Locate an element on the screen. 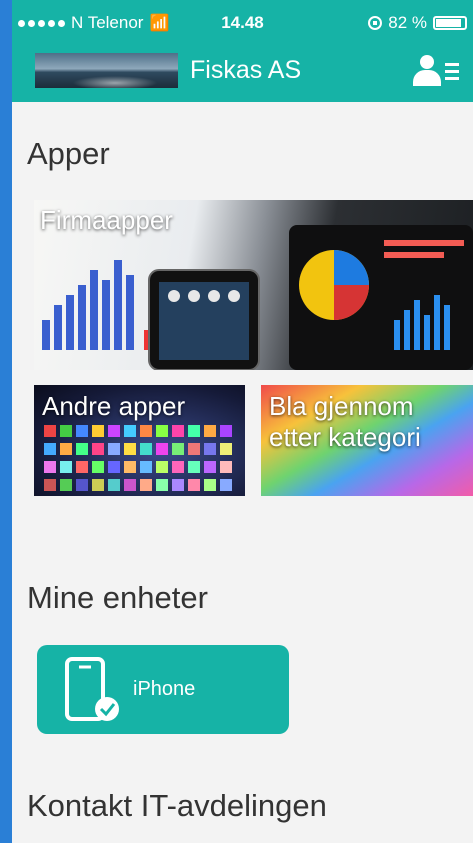 The image size is (473, 843). apps-section-title: Apper is located at coordinates (68, 153).